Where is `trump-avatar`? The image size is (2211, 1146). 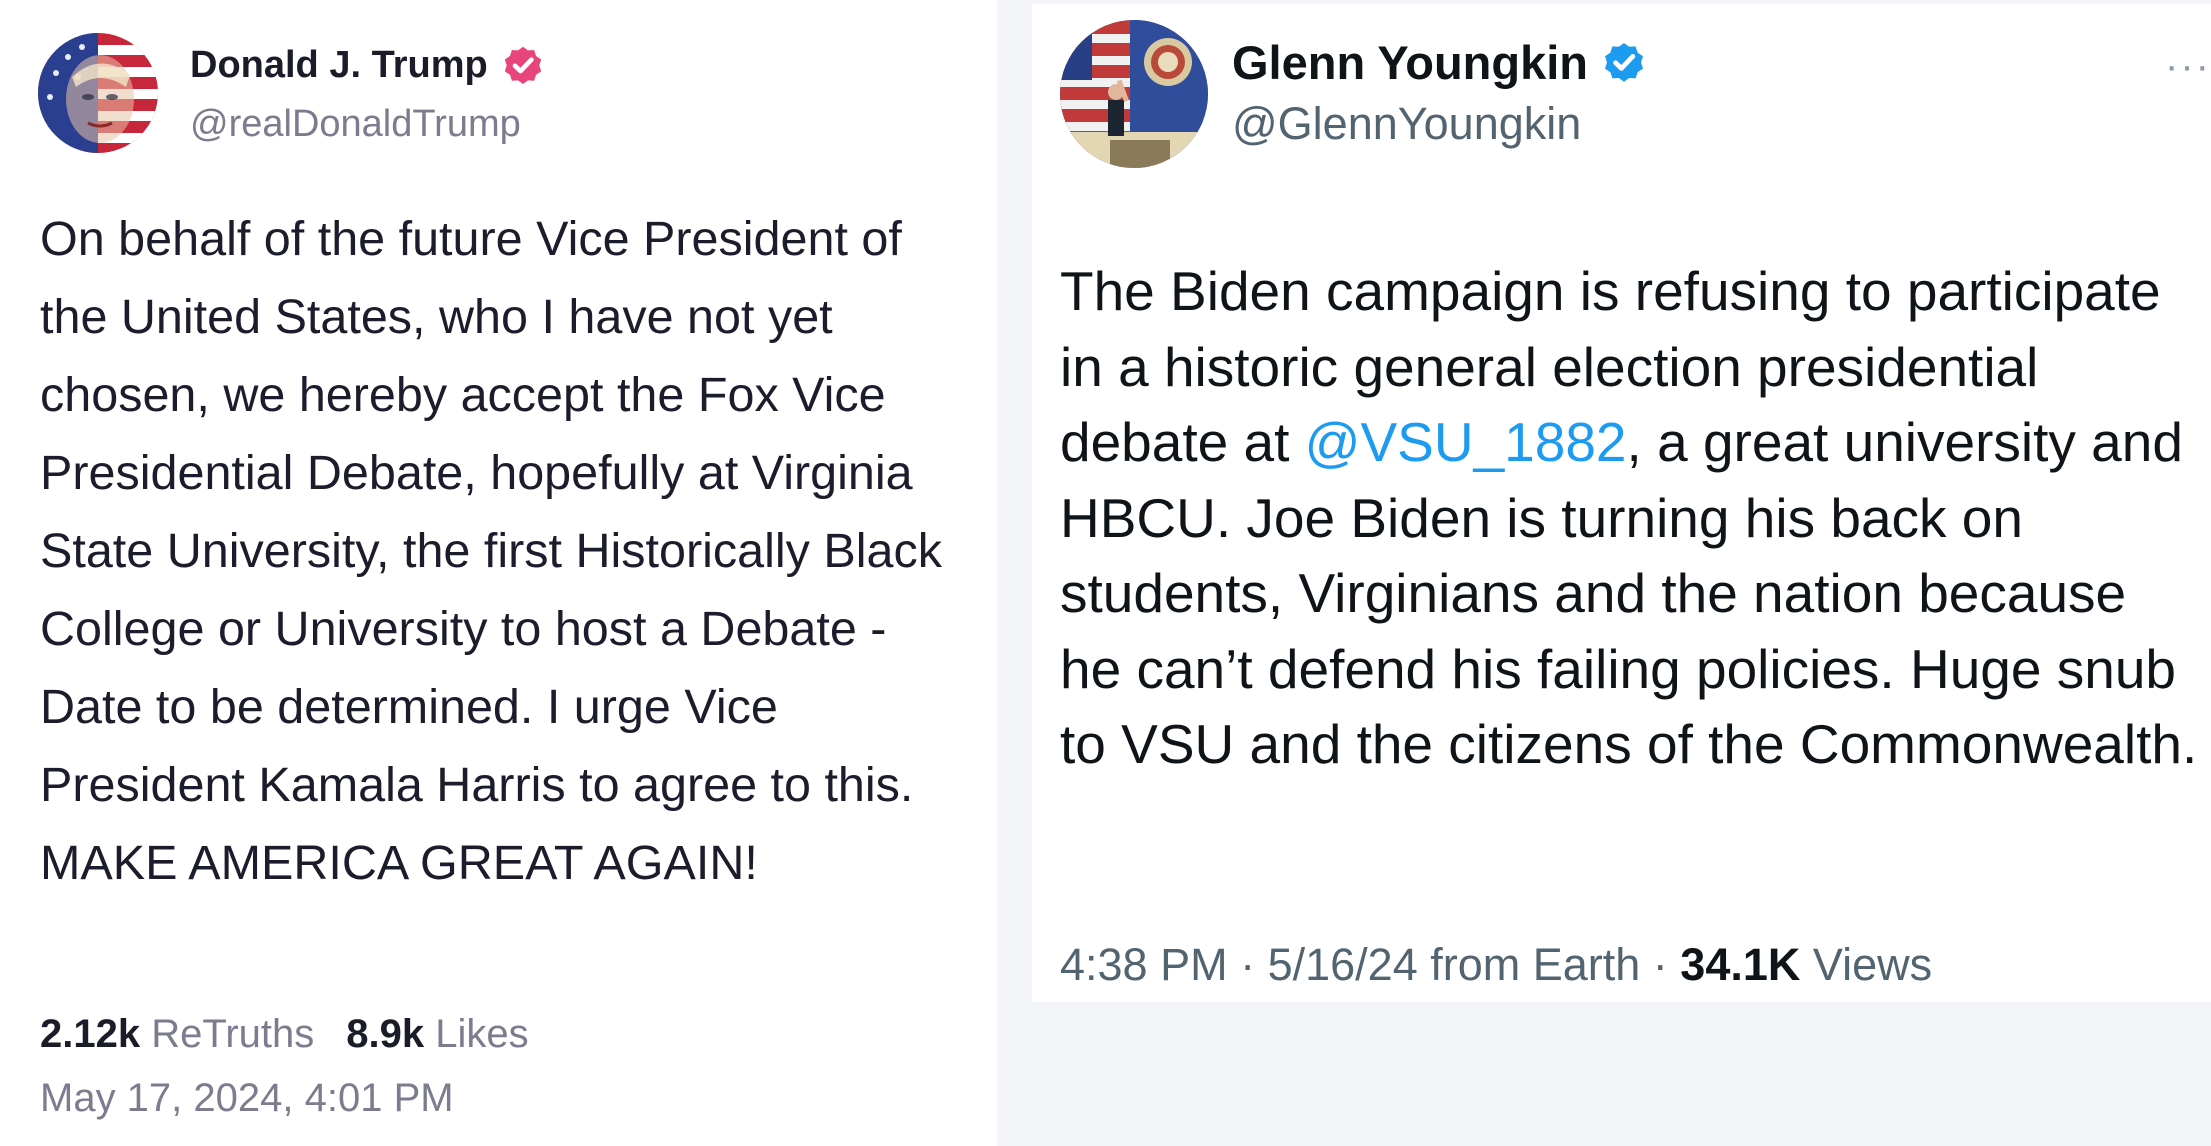 trump-avatar is located at coordinates (98, 93).